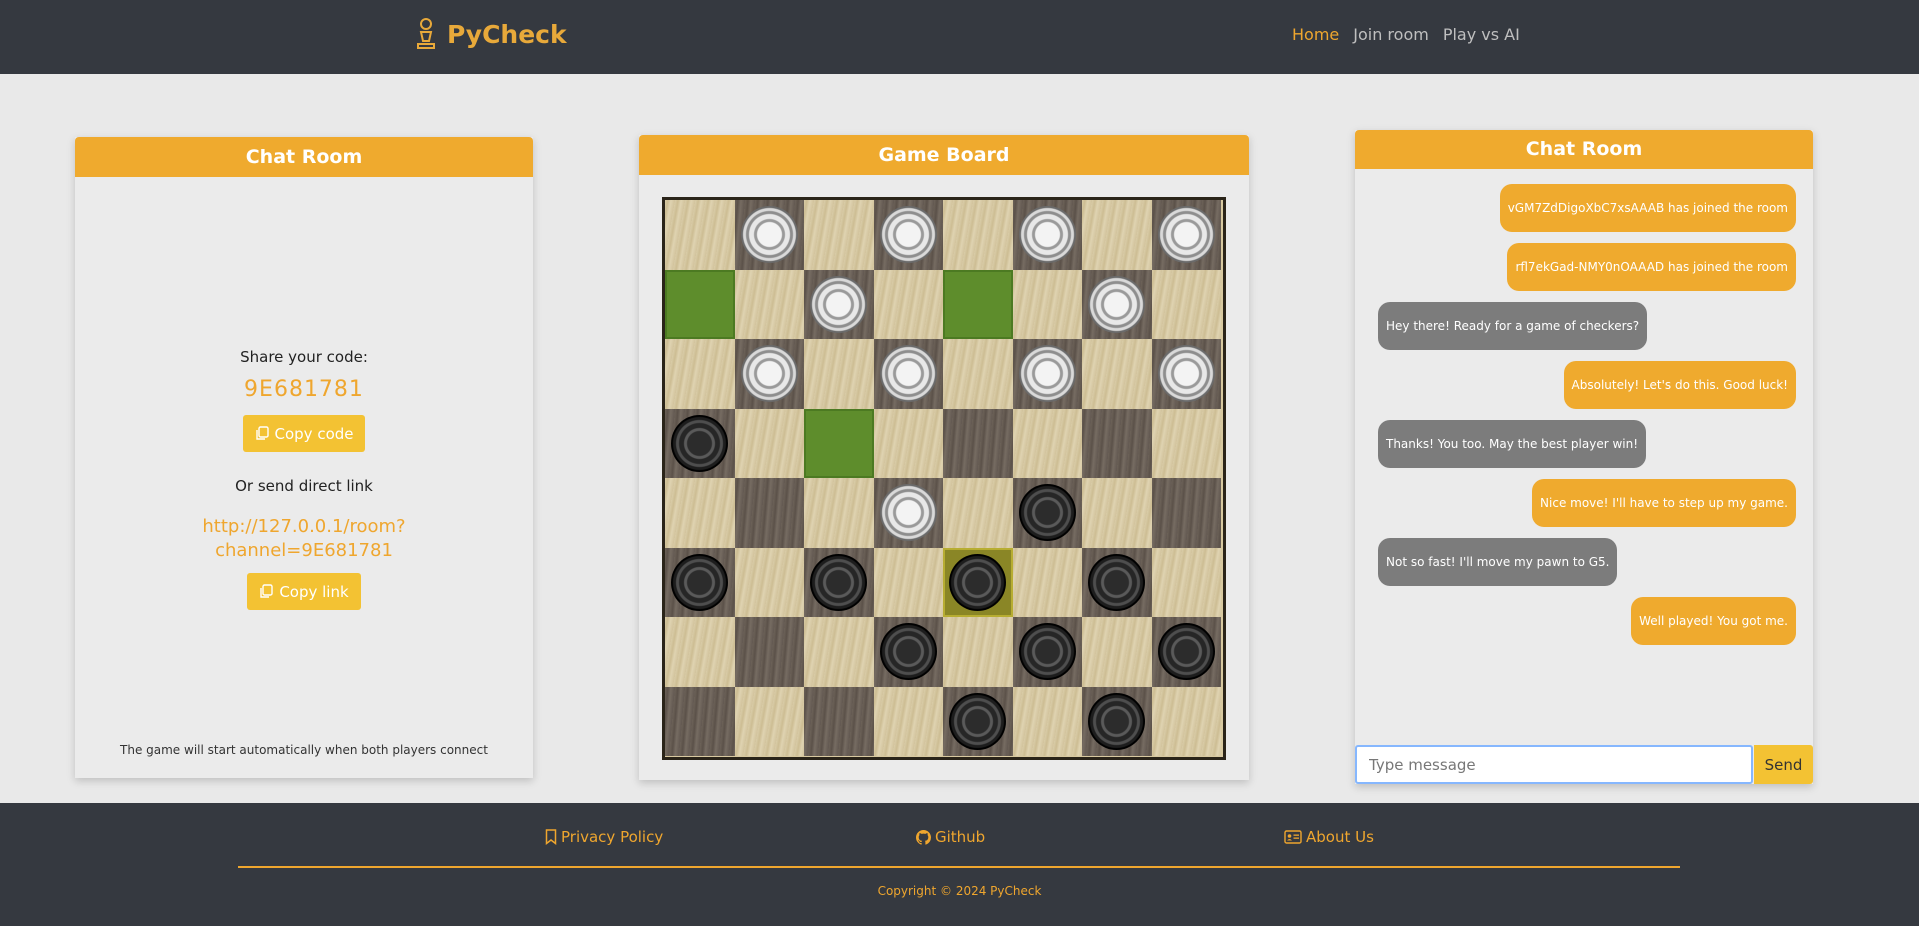  I want to click on copy-link-button: Copy link, so click(304, 591).